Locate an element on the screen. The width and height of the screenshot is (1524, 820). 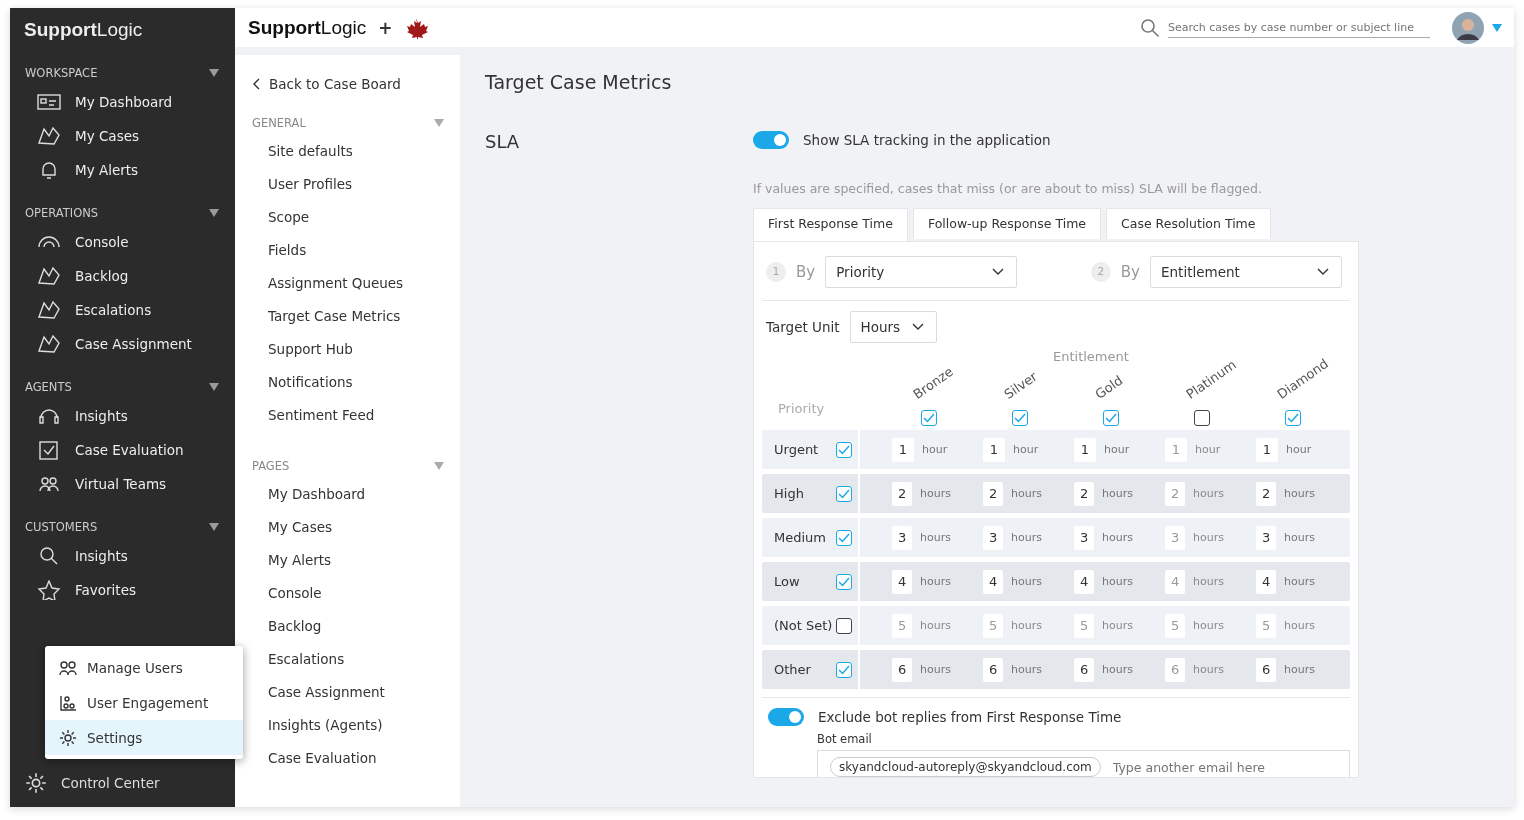
nav-item: Notifications is located at coordinates (347, 382).